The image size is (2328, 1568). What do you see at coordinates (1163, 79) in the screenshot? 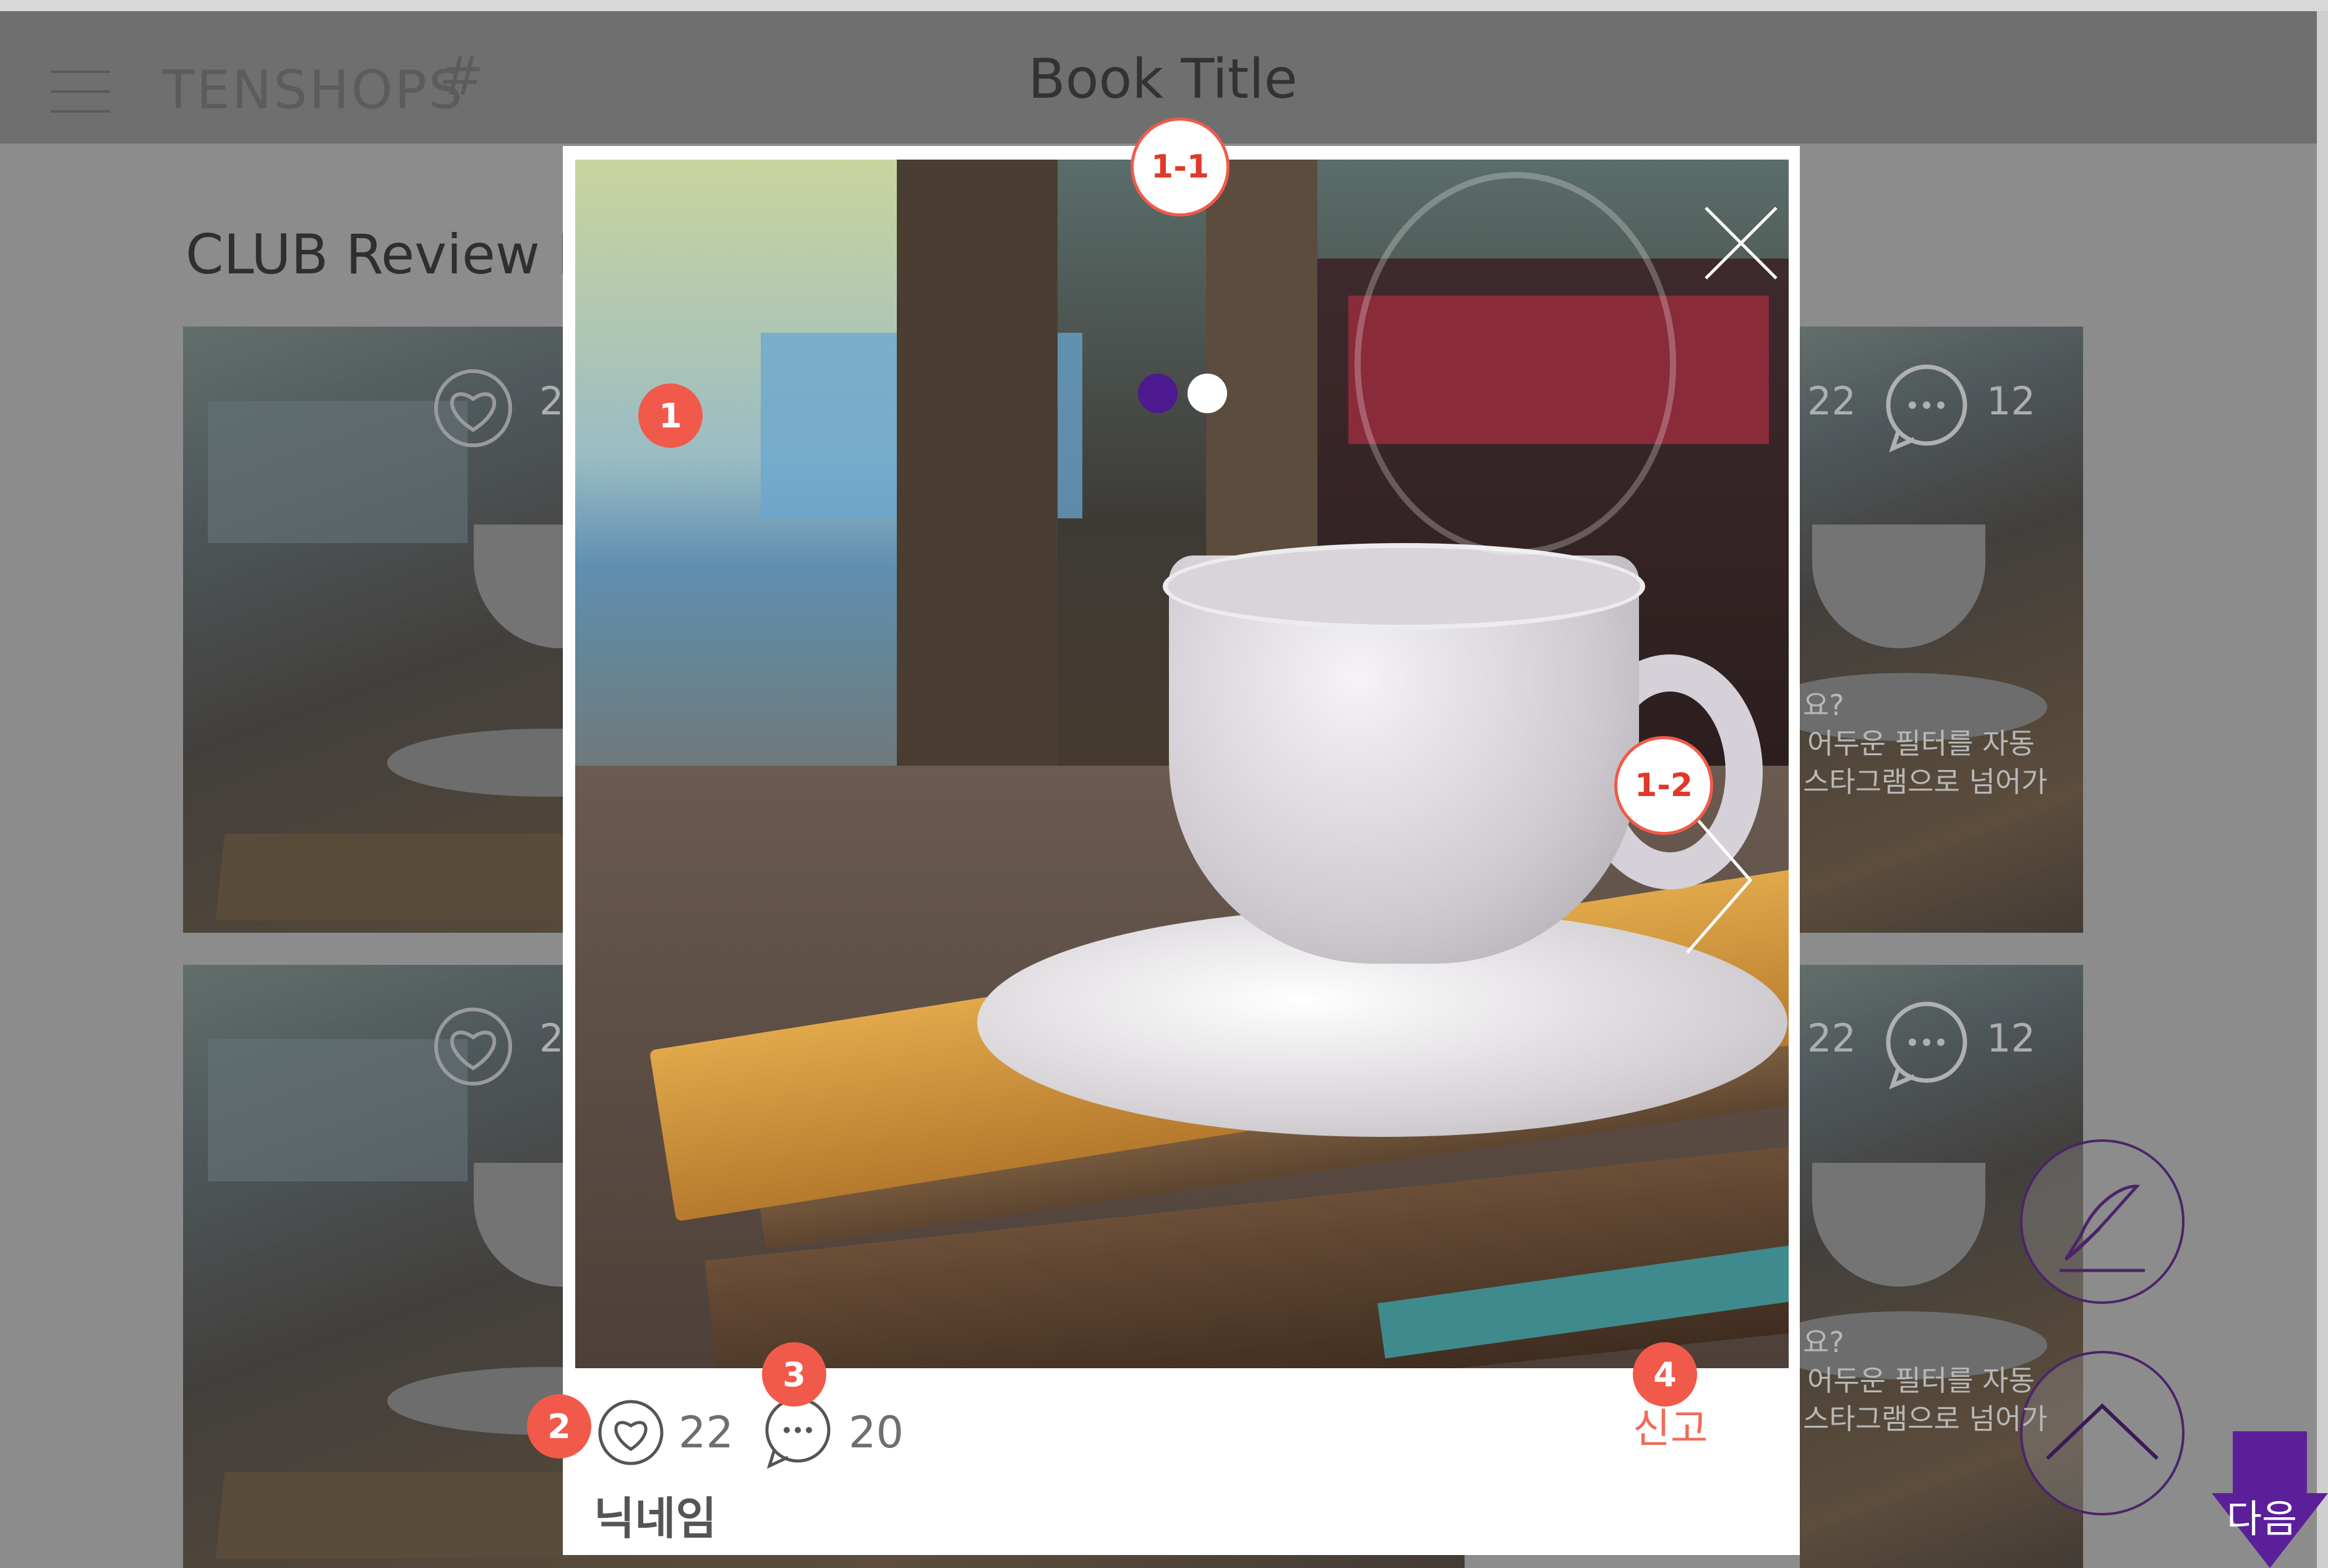
I see `page-title: Book Title` at bounding box center [1163, 79].